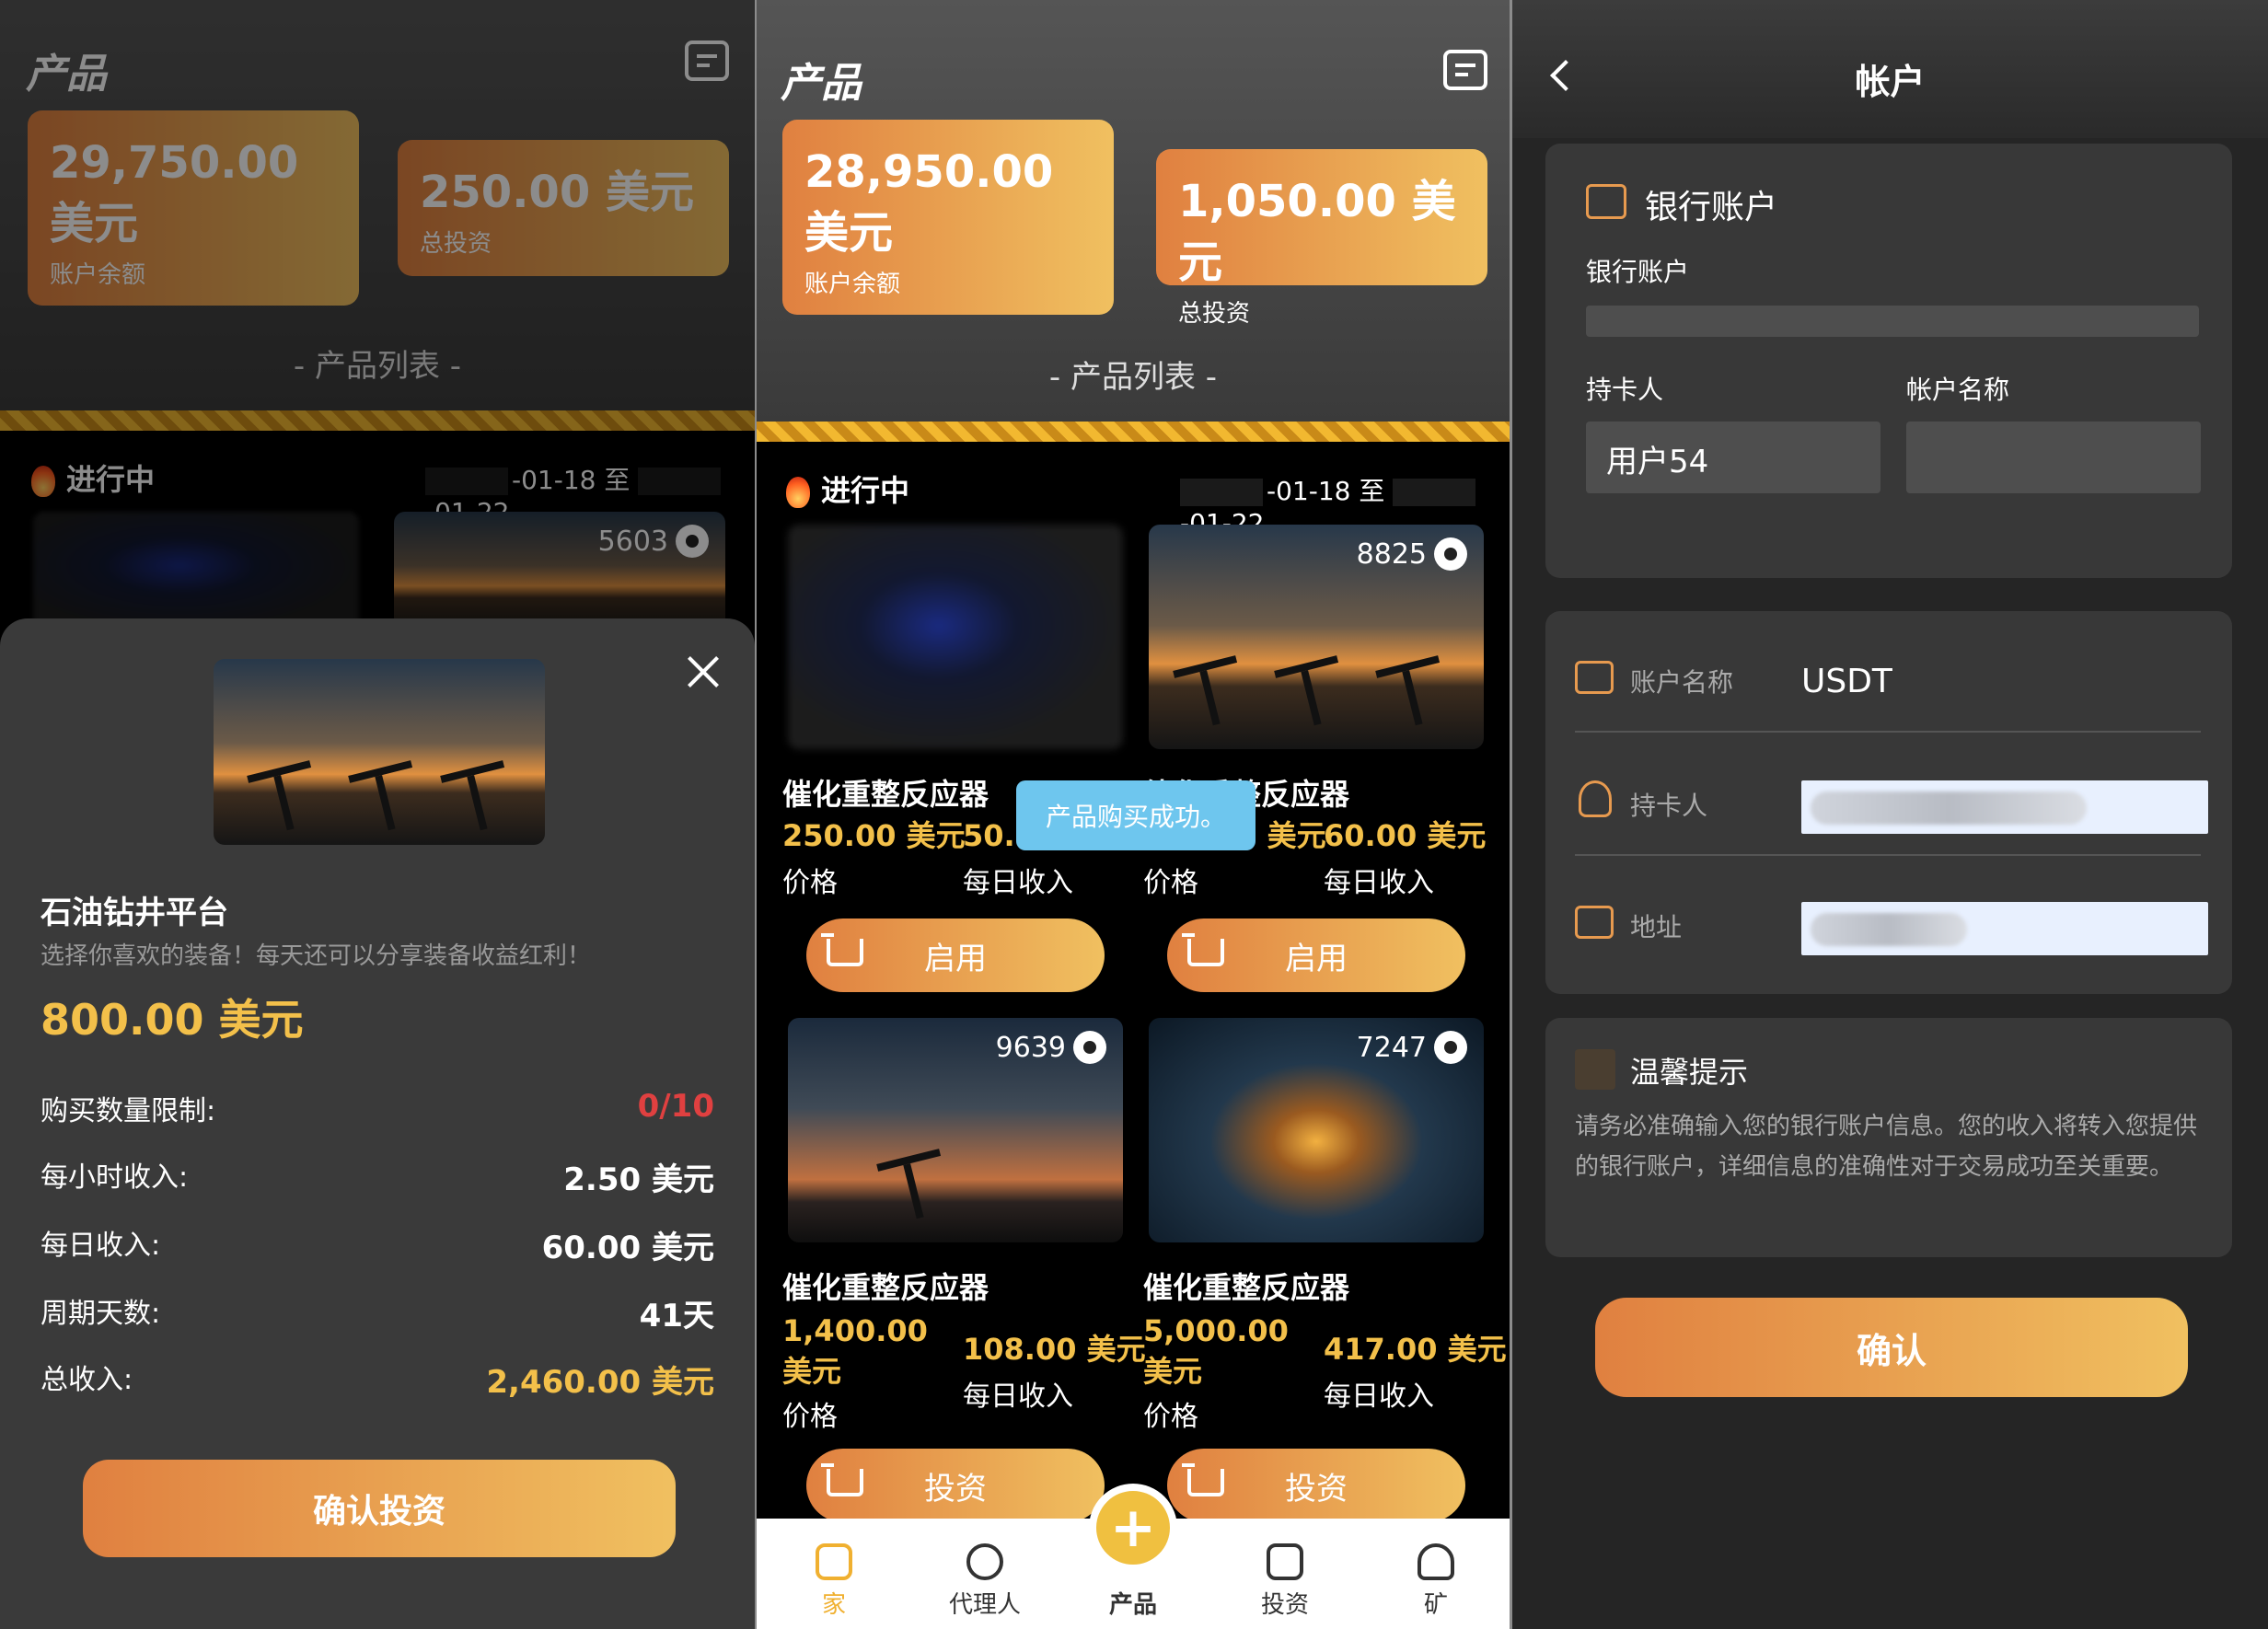 This screenshot has width=2268, height=1629. What do you see at coordinates (1133, 1528) in the screenshot?
I see `add-fab-button: +` at bounding box center [1133, 1528].